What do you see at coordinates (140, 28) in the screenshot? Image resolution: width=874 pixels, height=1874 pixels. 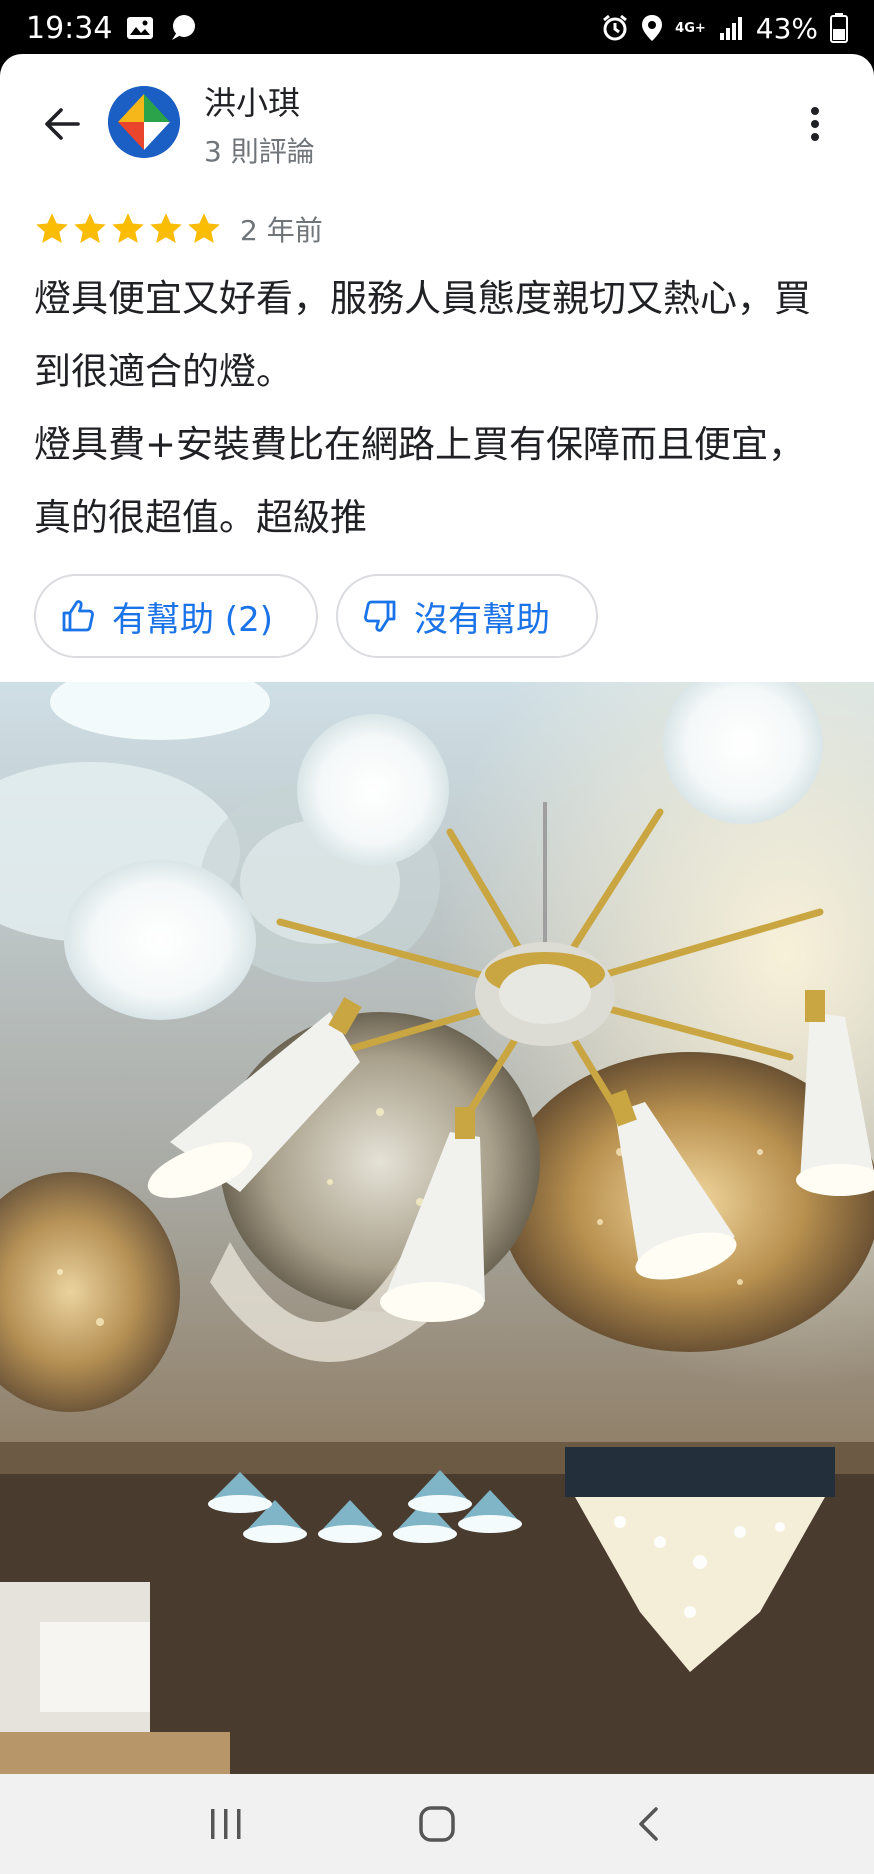 I see `image-icon` at bounding box center [140, 28].